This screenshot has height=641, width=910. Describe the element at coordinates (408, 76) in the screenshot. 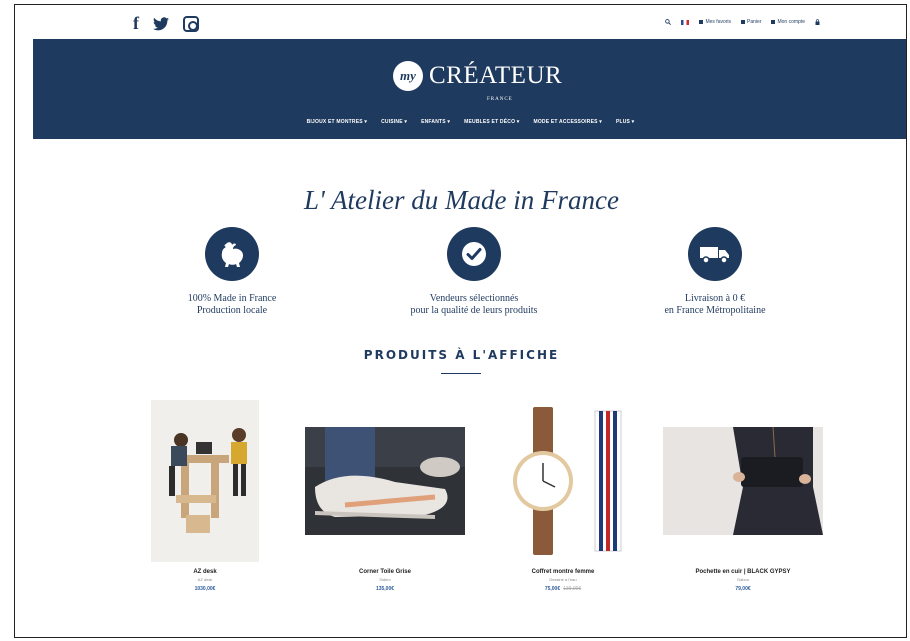

I see `logo-mark: my` at that location.